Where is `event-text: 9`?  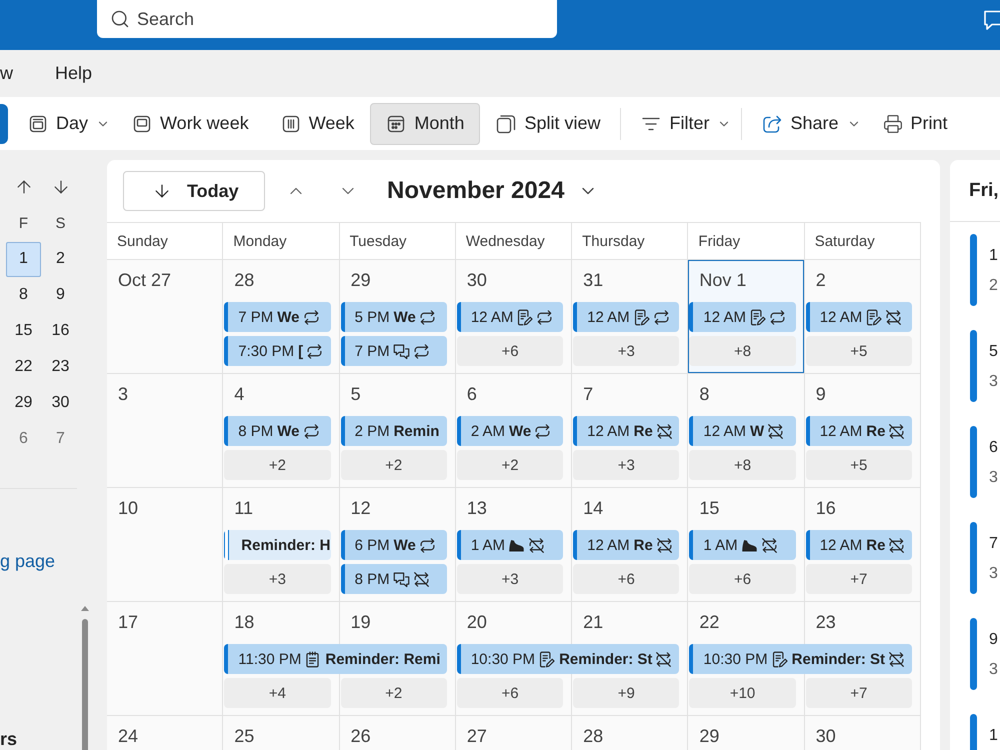 event-text: 9 is located at coordinates (993, 640).